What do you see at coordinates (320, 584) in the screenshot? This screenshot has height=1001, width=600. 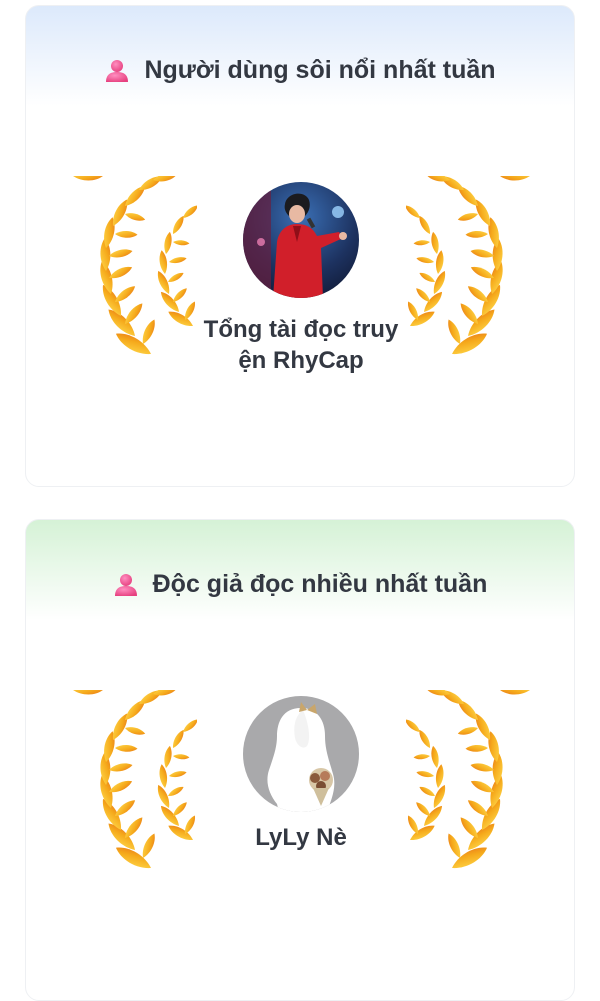 I see `card-title: Độc giả đọc nhiều nhất tuần` at bounding box center [320, 584].